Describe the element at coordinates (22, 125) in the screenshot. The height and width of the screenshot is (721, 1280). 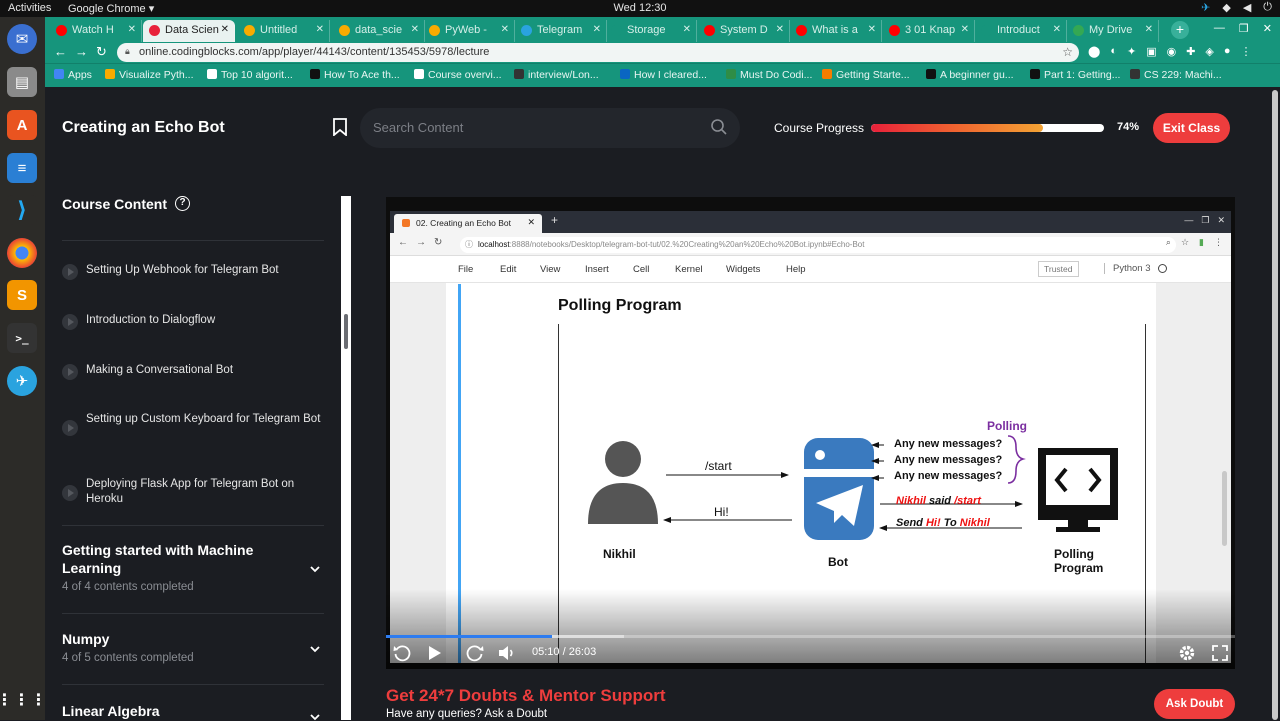
I see `software-center-icon: A` at that location.